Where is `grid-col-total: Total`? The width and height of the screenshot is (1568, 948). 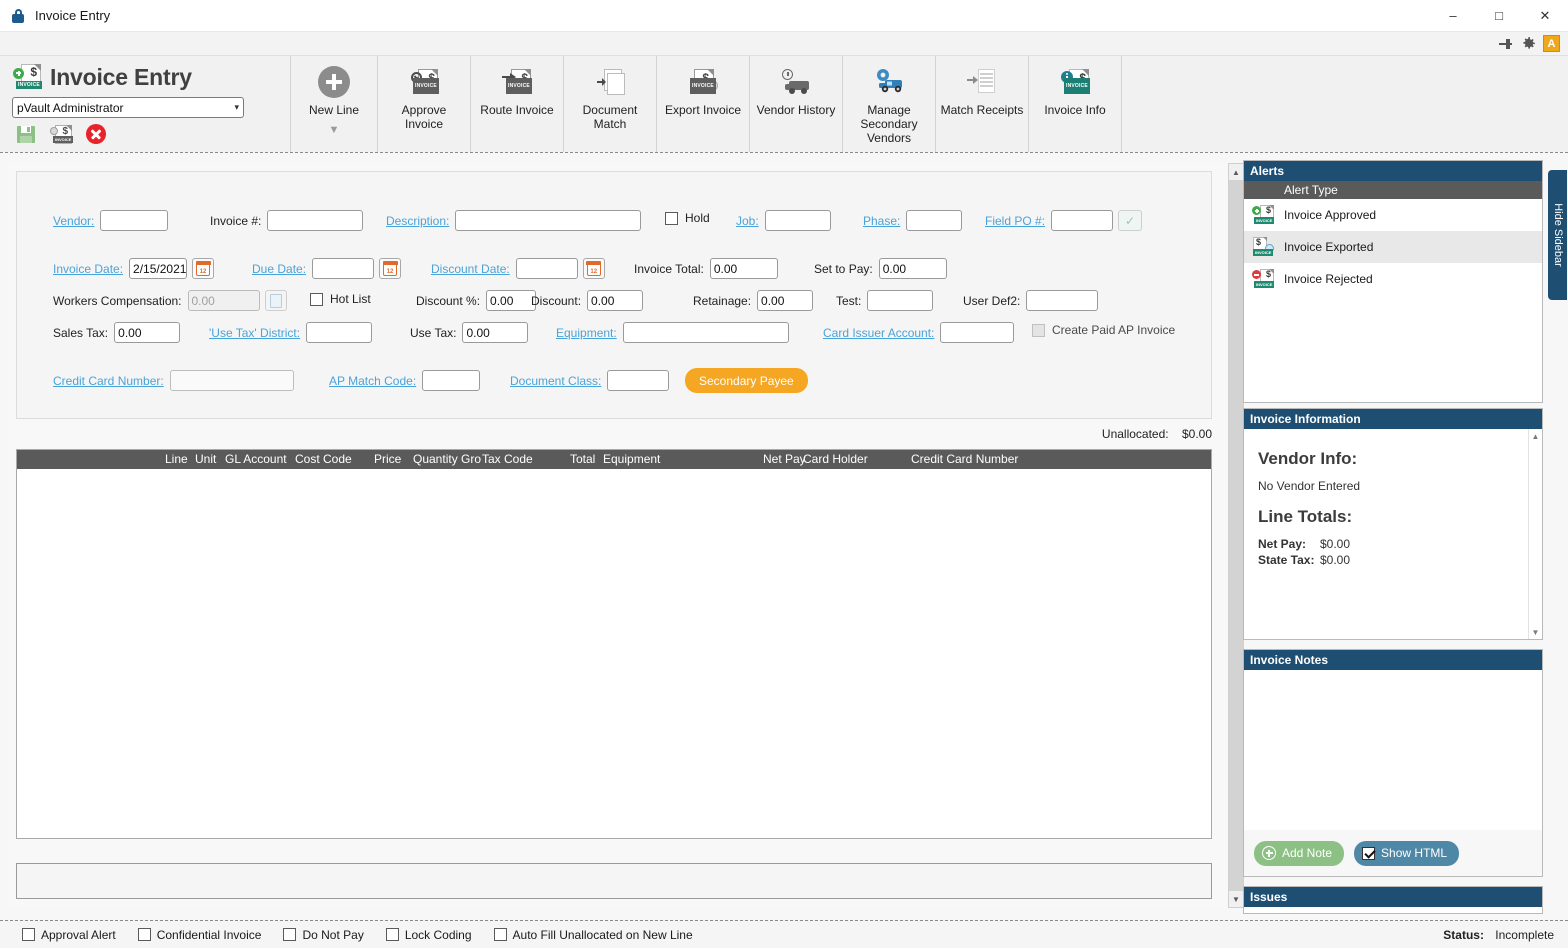 grid-col-total: Total is located at coordinates (582, 459).